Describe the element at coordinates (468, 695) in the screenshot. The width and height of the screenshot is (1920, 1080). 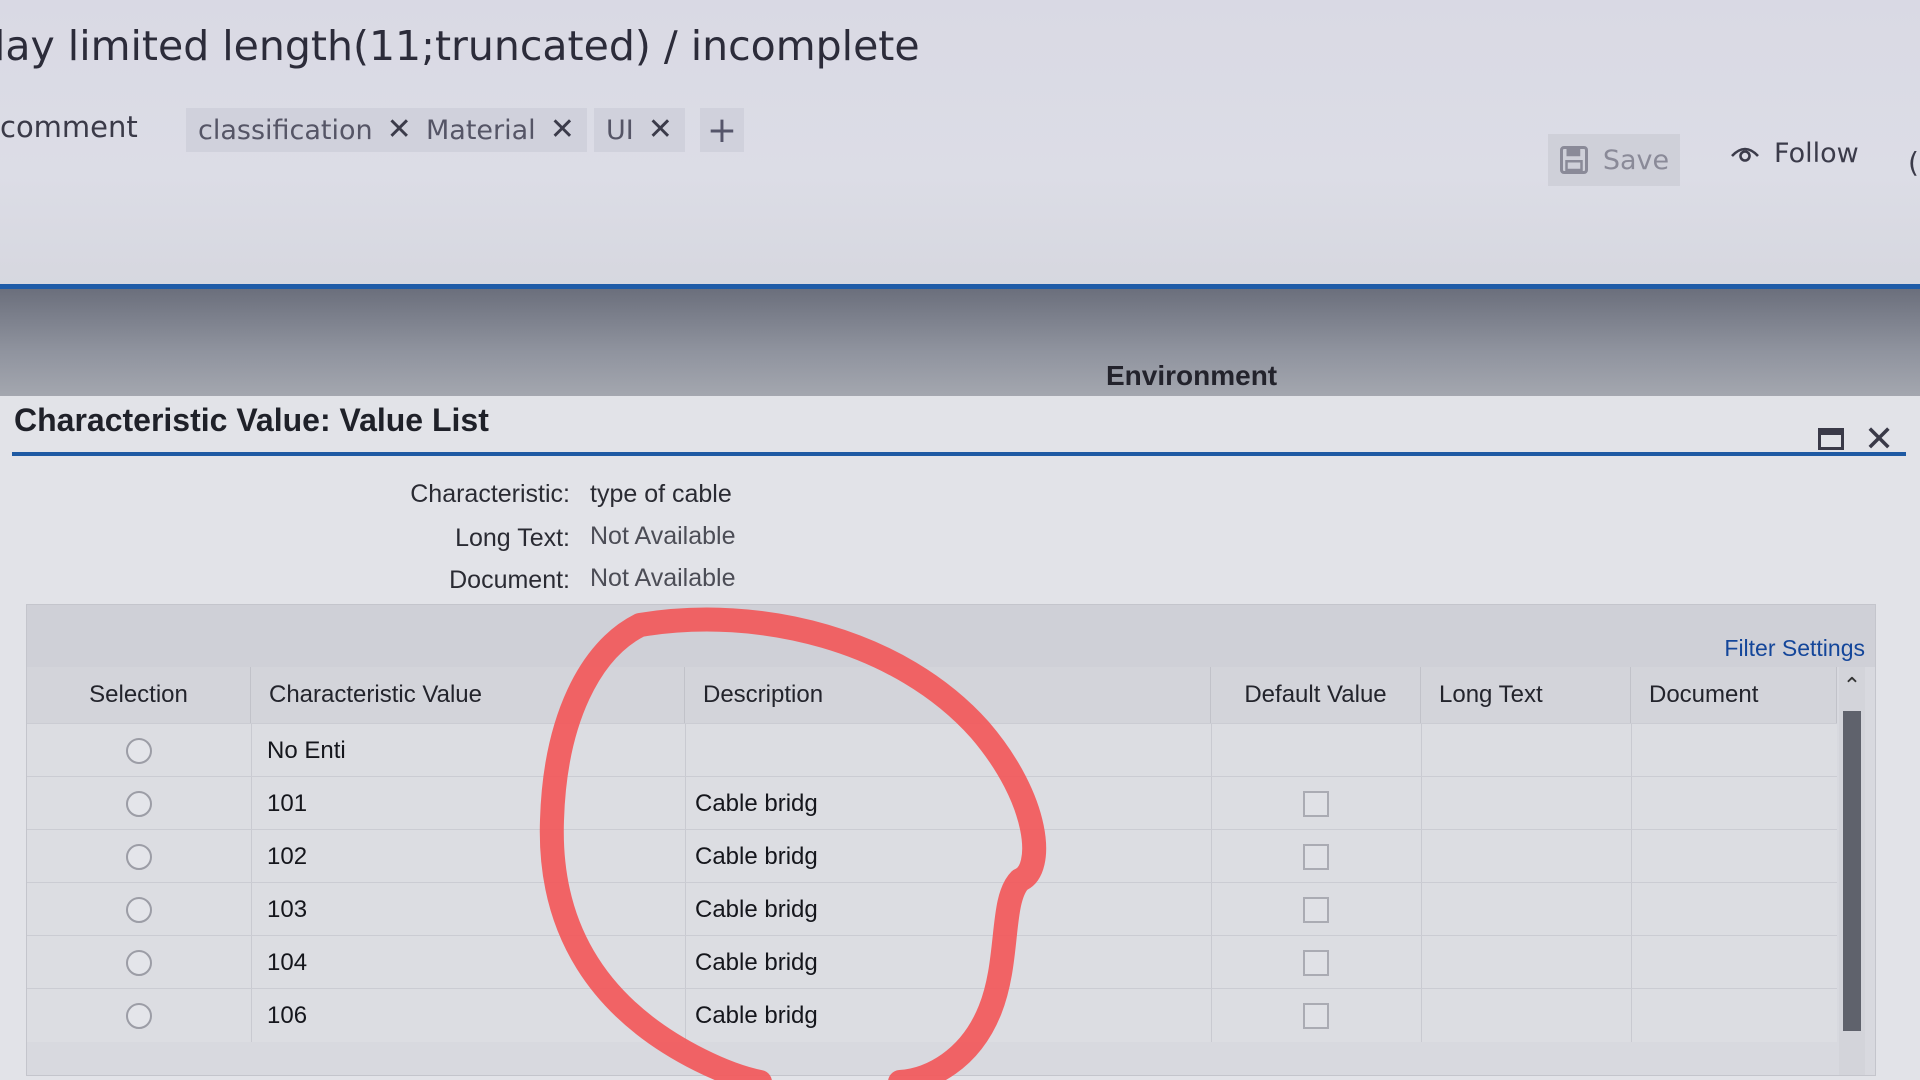
I see `column-header-characteristic-value: Characteristic Value` at that location.